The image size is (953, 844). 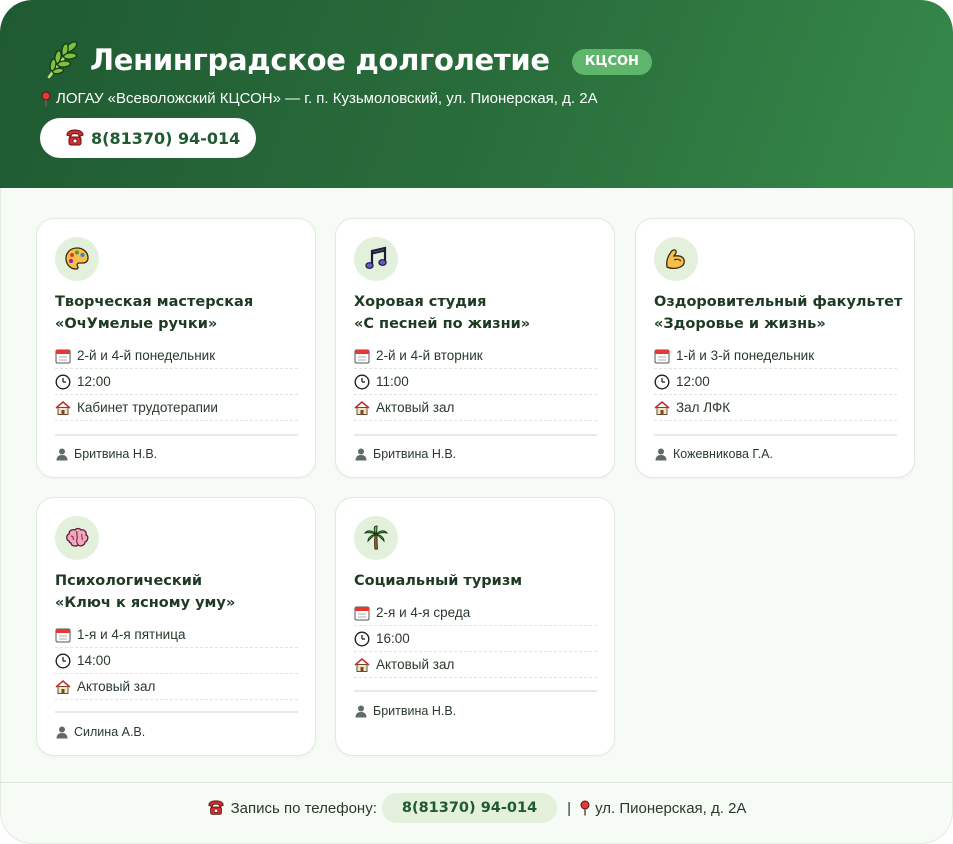 What do you see at coordinates (303, 808) in the screenshot?
I see `footer-label: Запись по телефону:` at bounding box center [303, 808].